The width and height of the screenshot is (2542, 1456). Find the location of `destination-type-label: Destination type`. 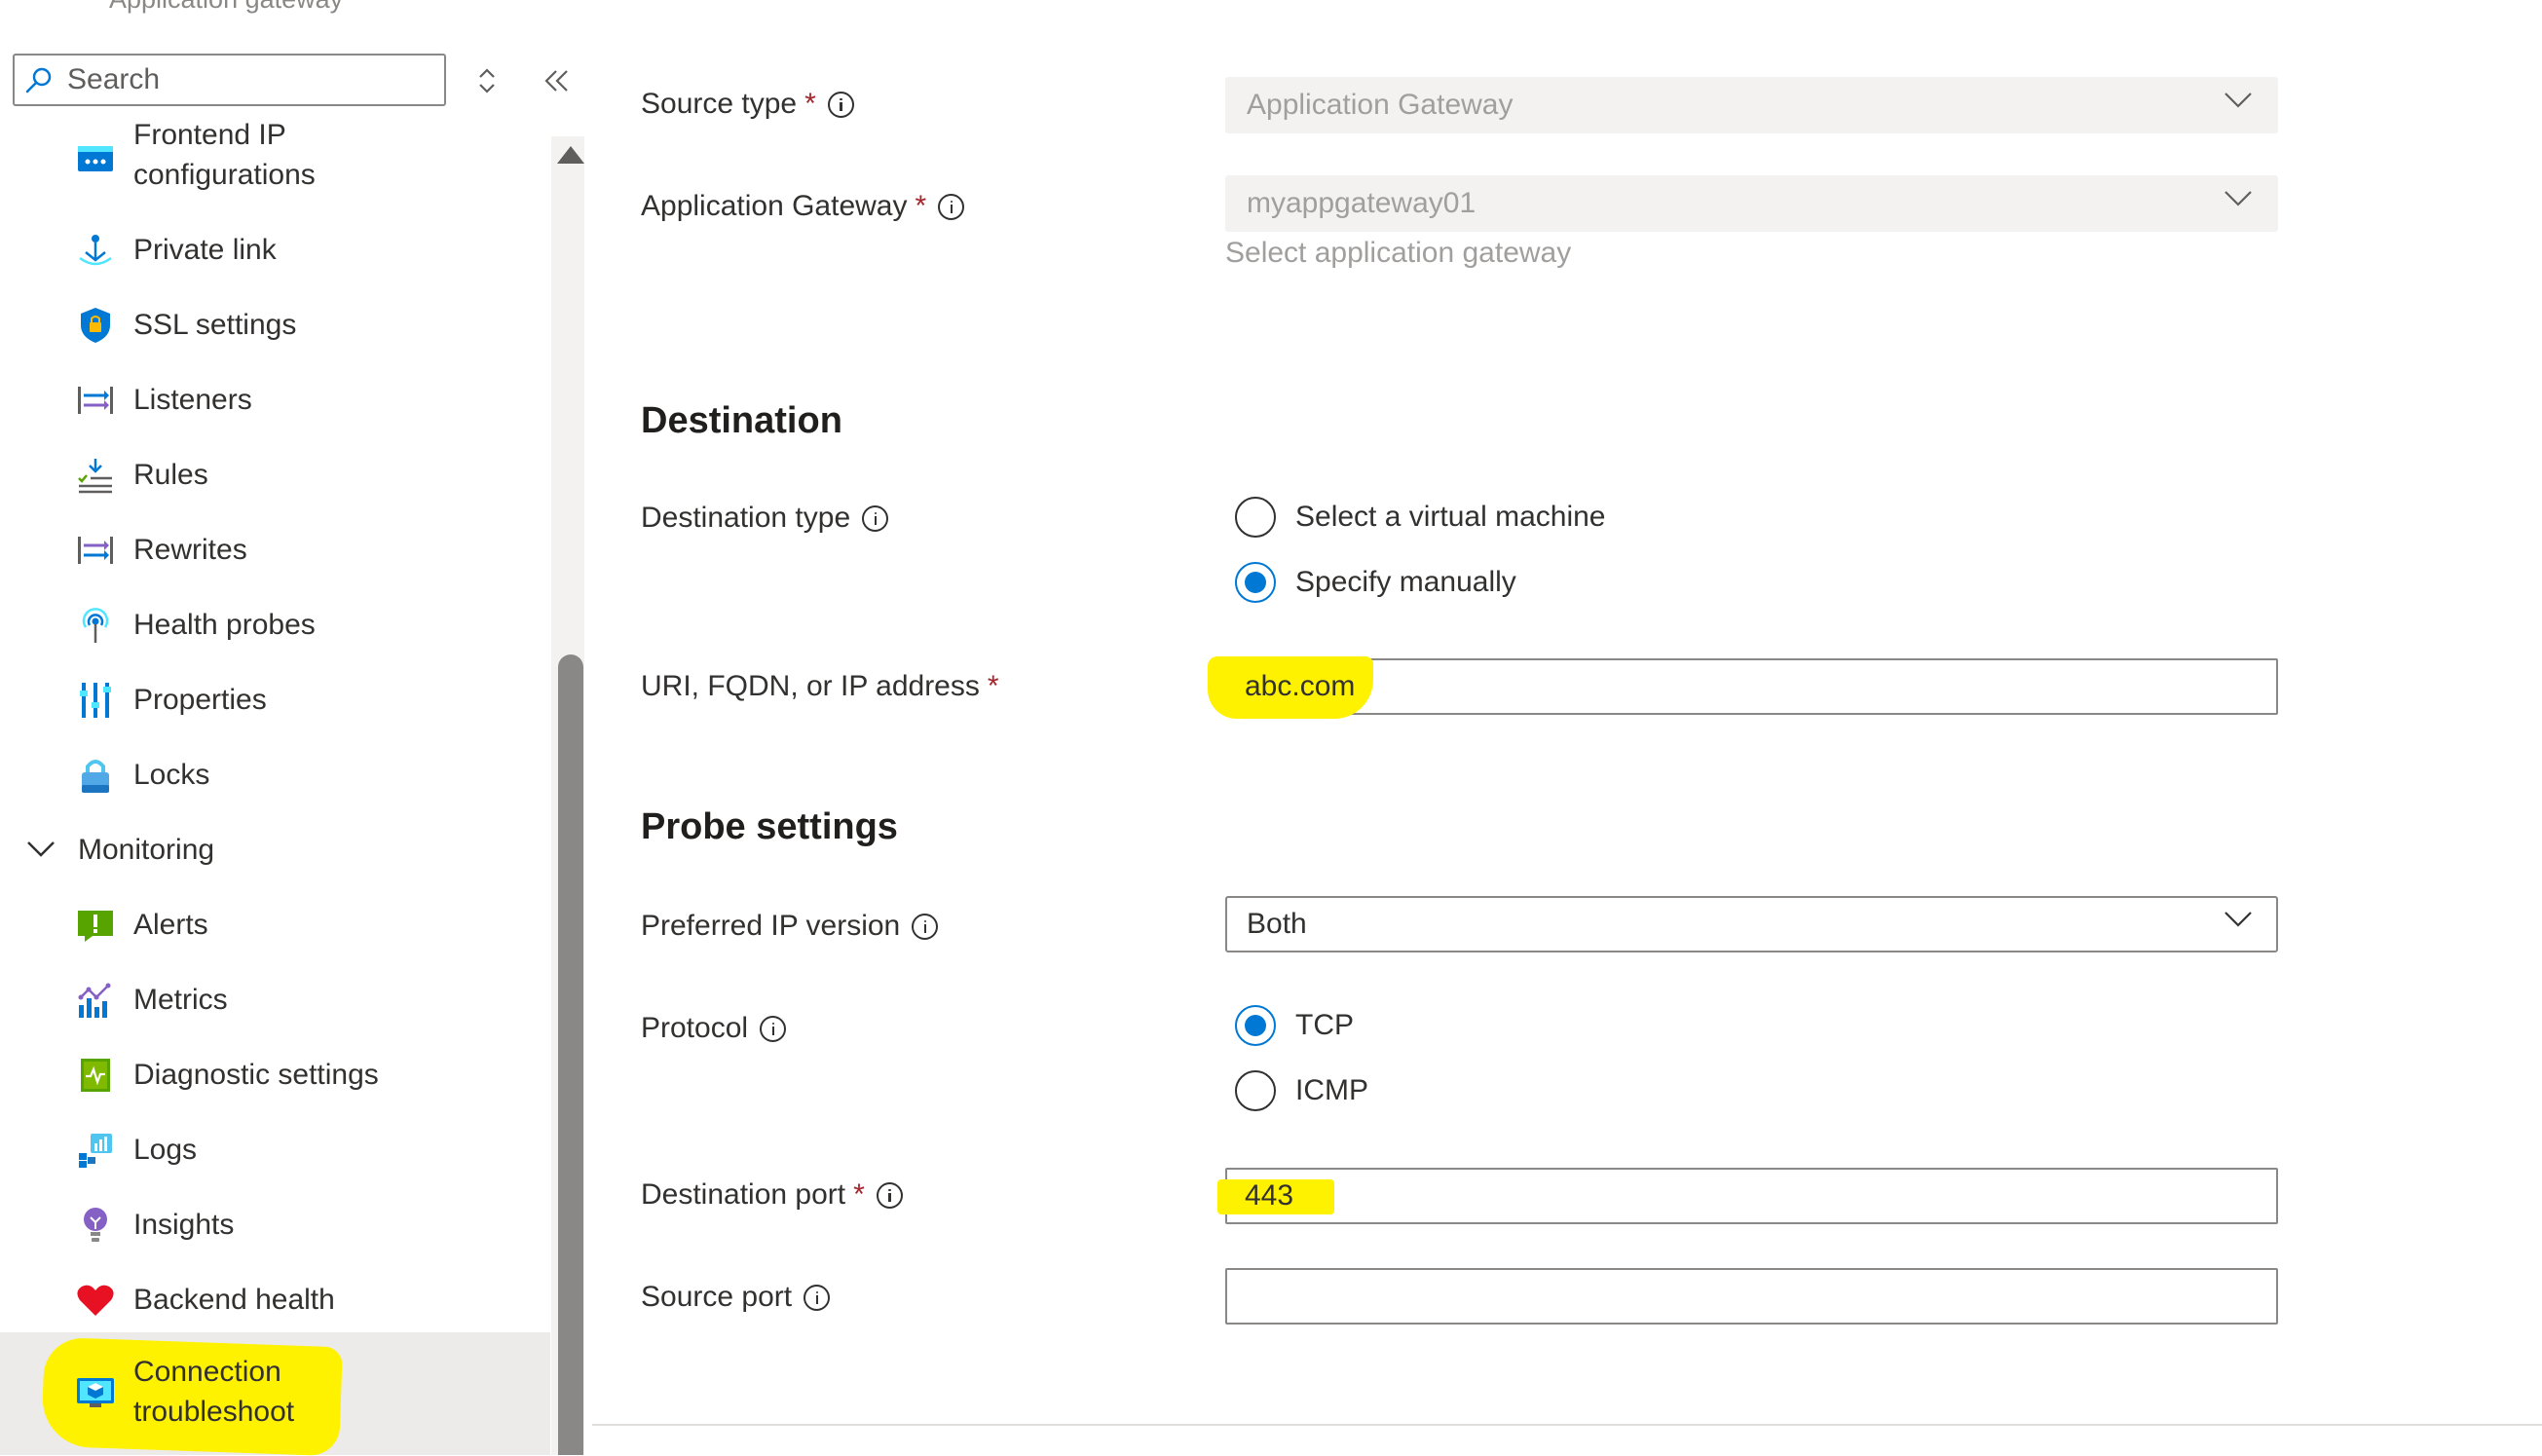

destination-type-label: Destination type is located at coordinates (765, 518).